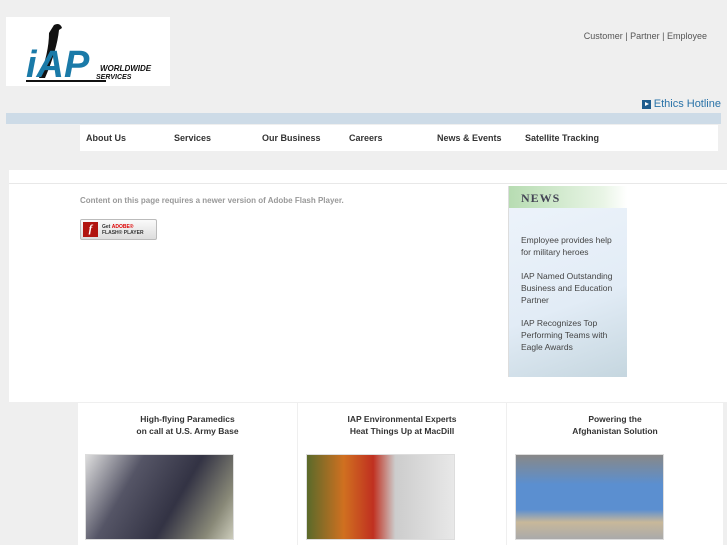  Describe the element at coordinates (615, 431) in the screenshot. I see `feature-title-line: Afghanistan Solution` at that location.